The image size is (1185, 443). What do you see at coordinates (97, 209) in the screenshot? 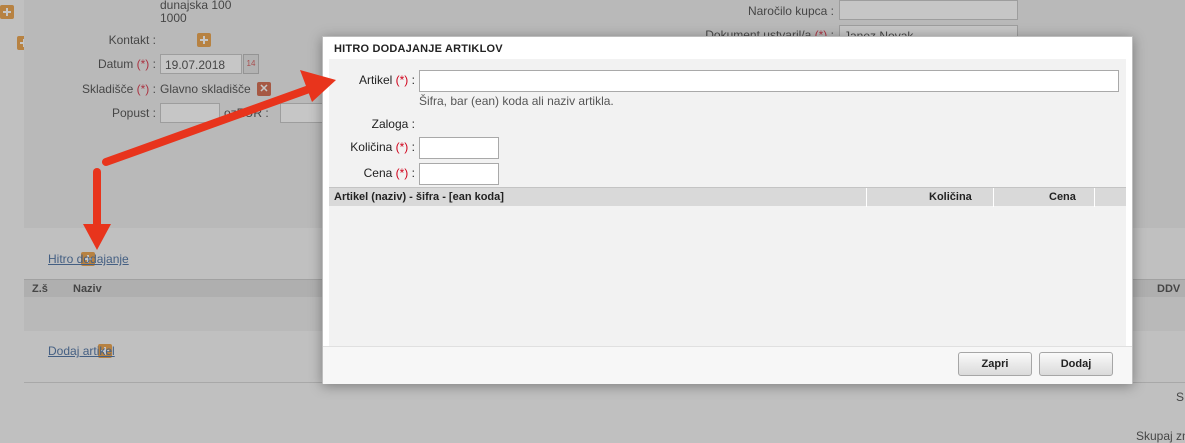
I see `arrow-to-hitro-dodajanje` at bounding box center [97, 209].